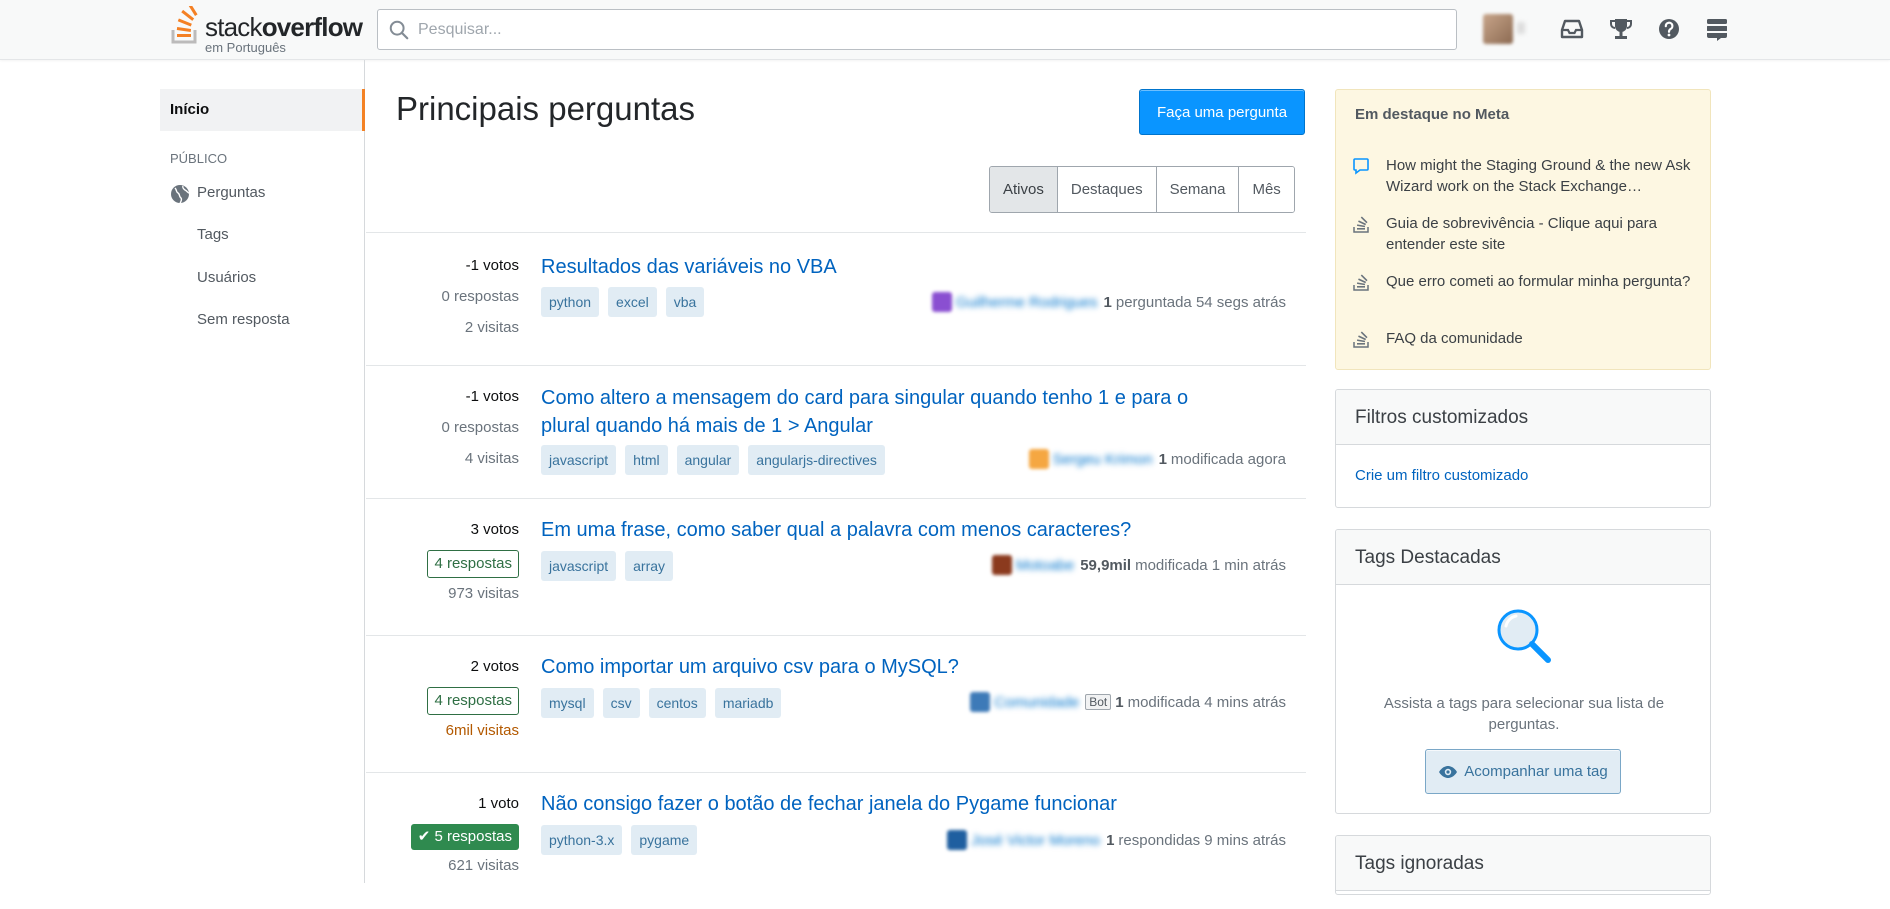 This screenshot has width=1890, height=909. I want to click on tag-link: vba, so click(685, 302).